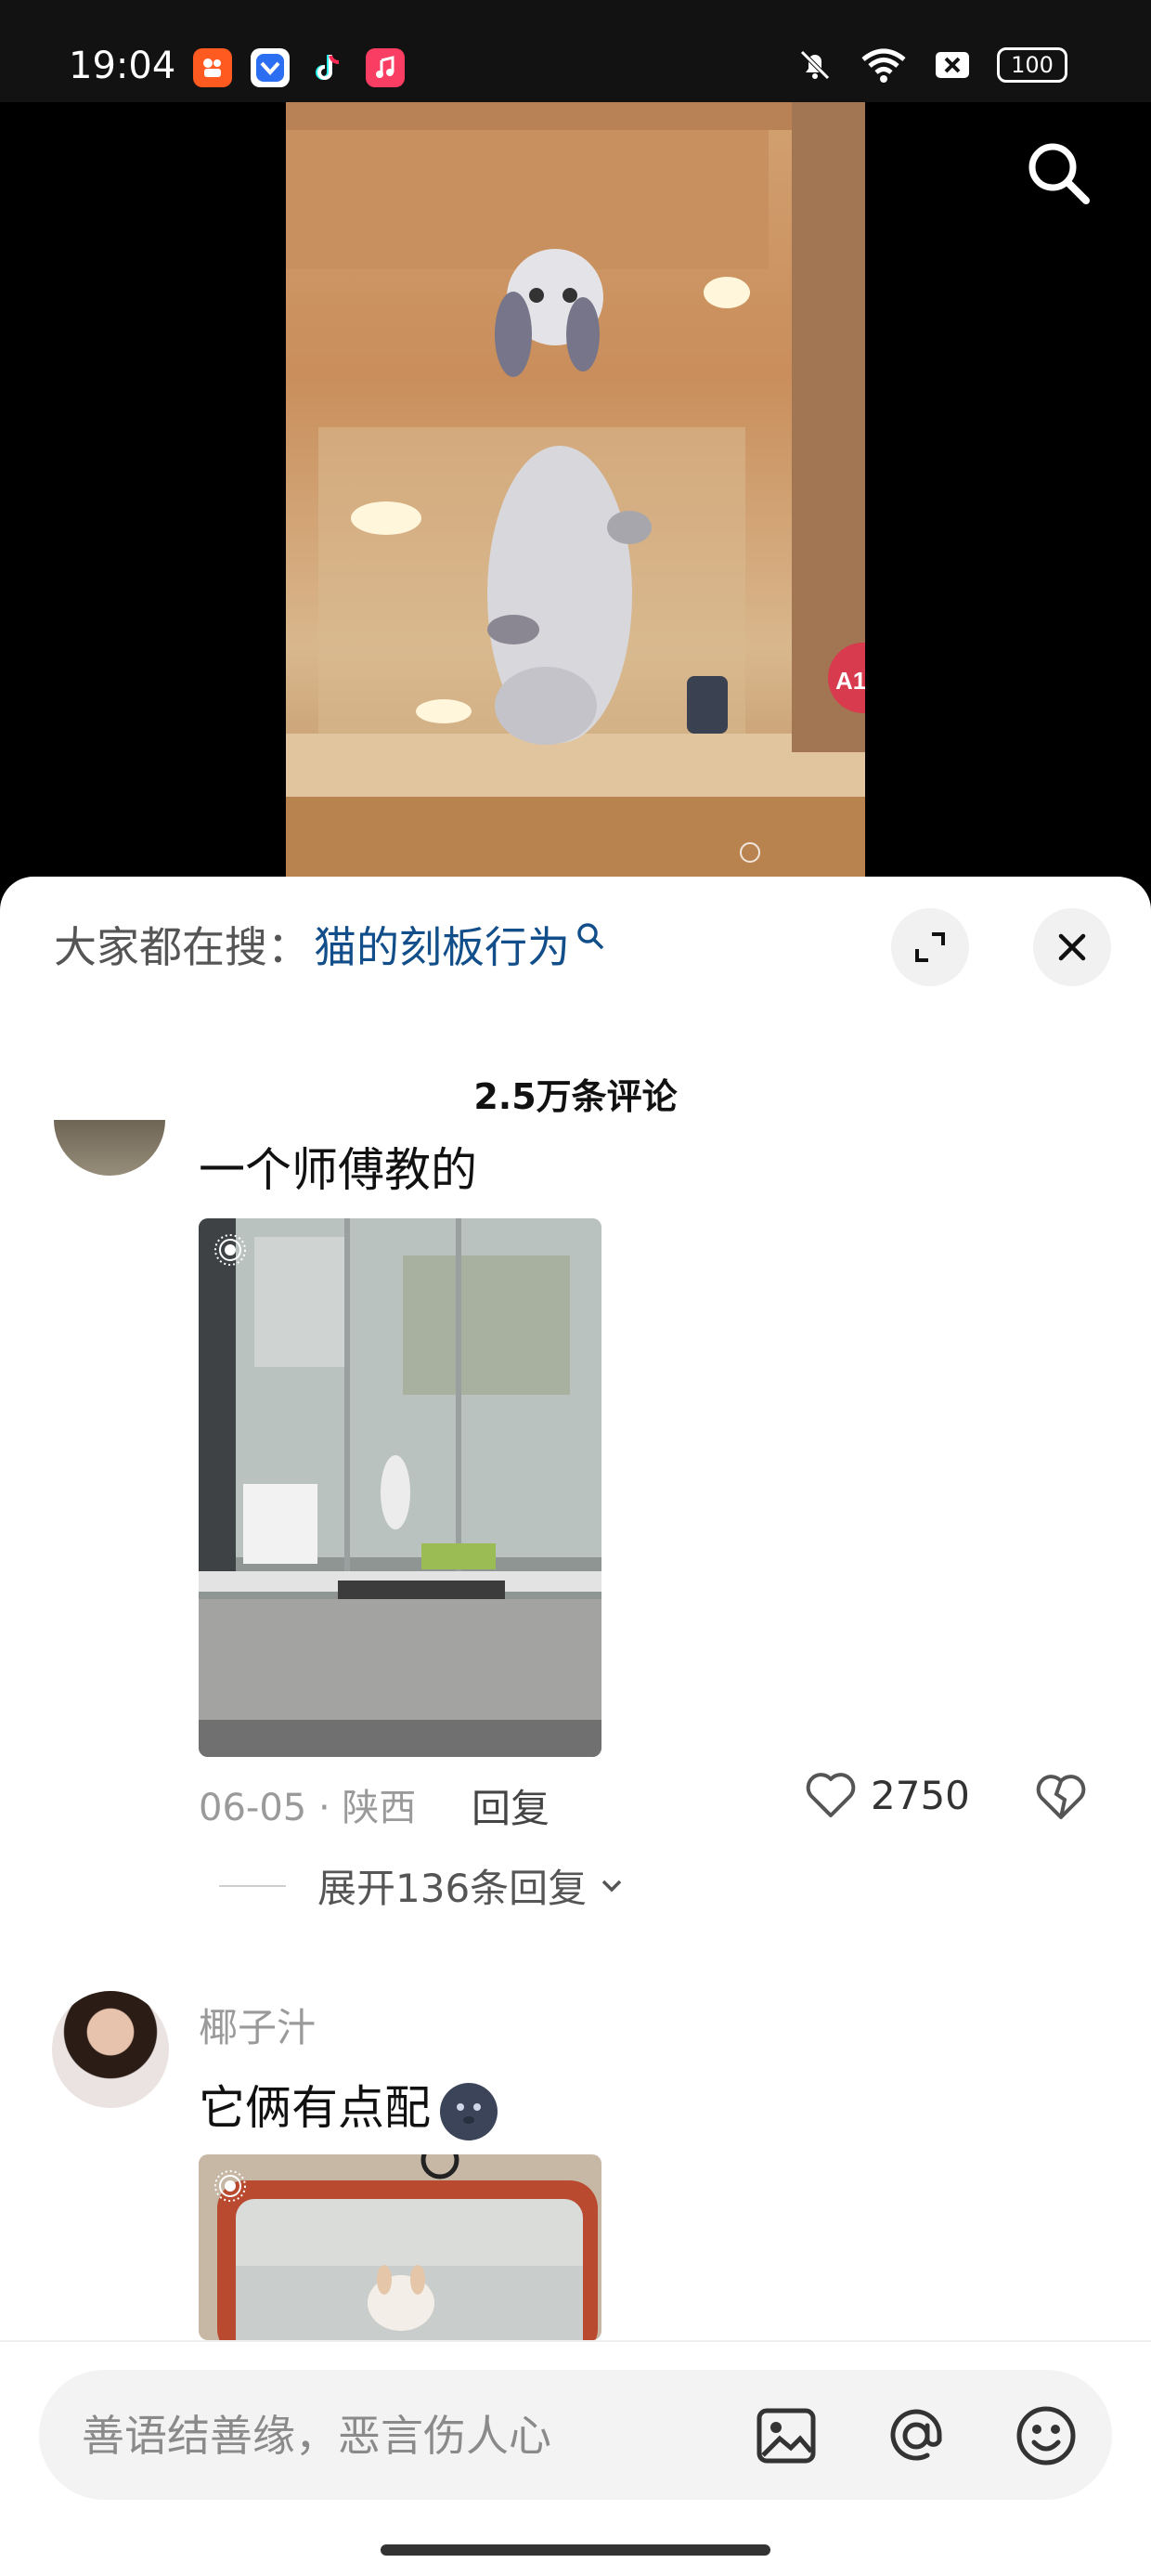 This screenshot has height=2576, width=1151. I want to click on close-icon, so click(1072, 947).